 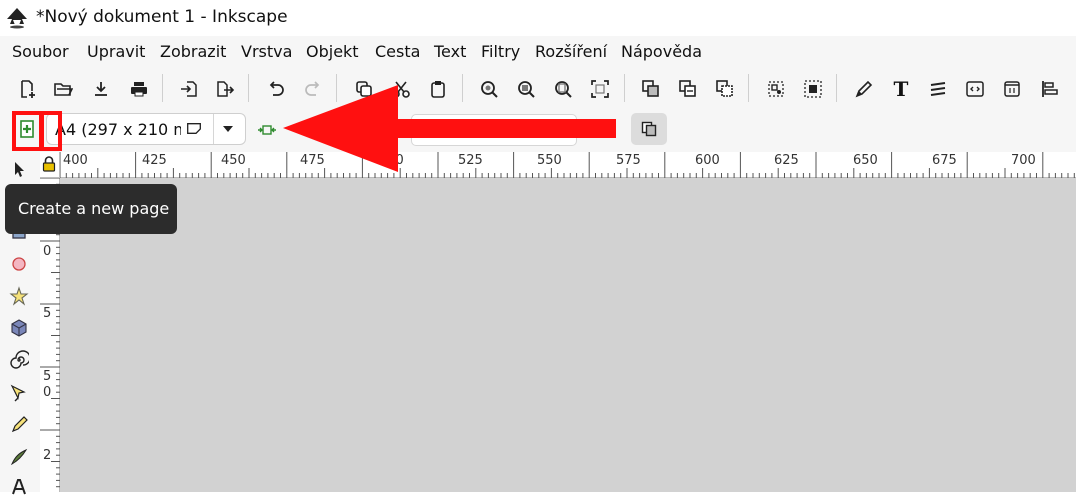 What do you see at coordinates (139, 89) in the screenshot?
I see `print-icon` at bounding box center [139, 89].